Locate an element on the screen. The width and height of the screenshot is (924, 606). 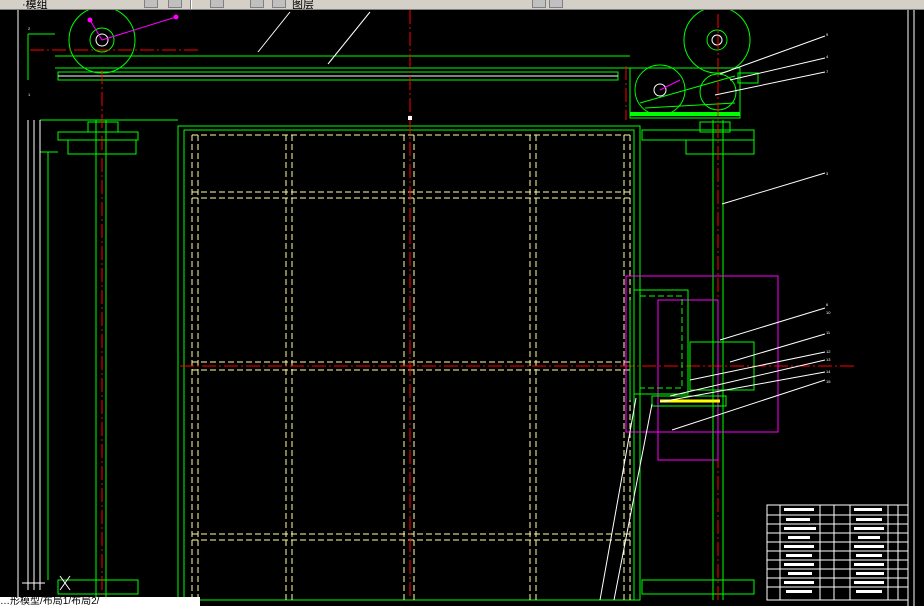
svg-text: 10 is located at coordinates (828, 312).